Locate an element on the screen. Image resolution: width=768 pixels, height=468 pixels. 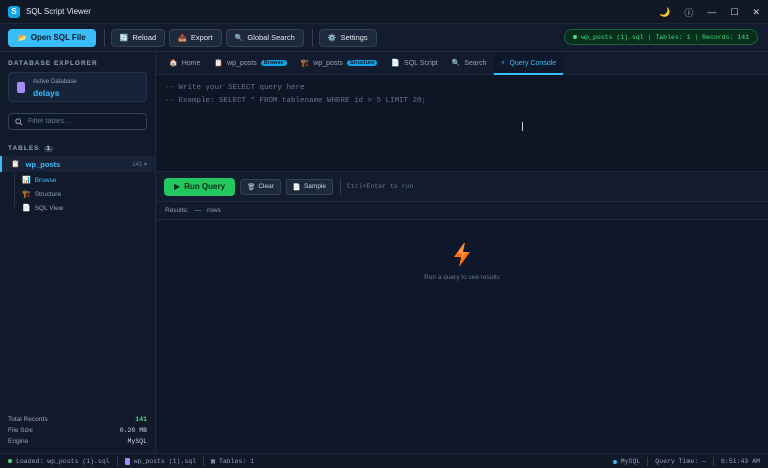
subitem-label: Structure is located at coordinates (48, 194).